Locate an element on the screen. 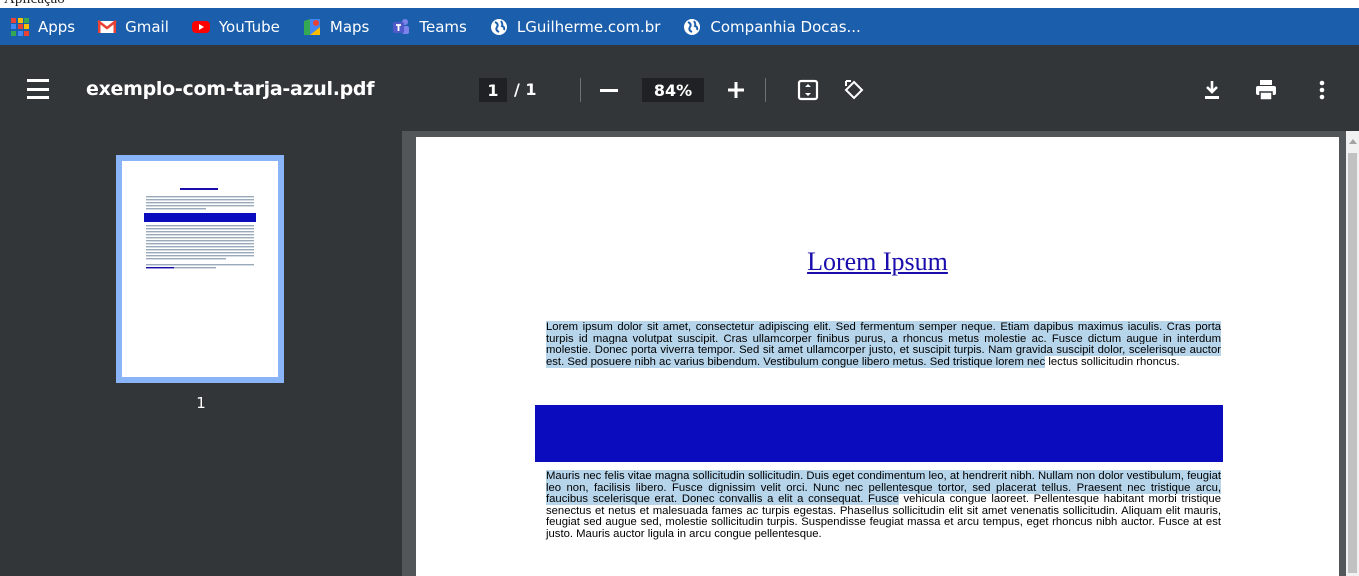  bookmark-apps: Apps is located at coordinates (42, 27).